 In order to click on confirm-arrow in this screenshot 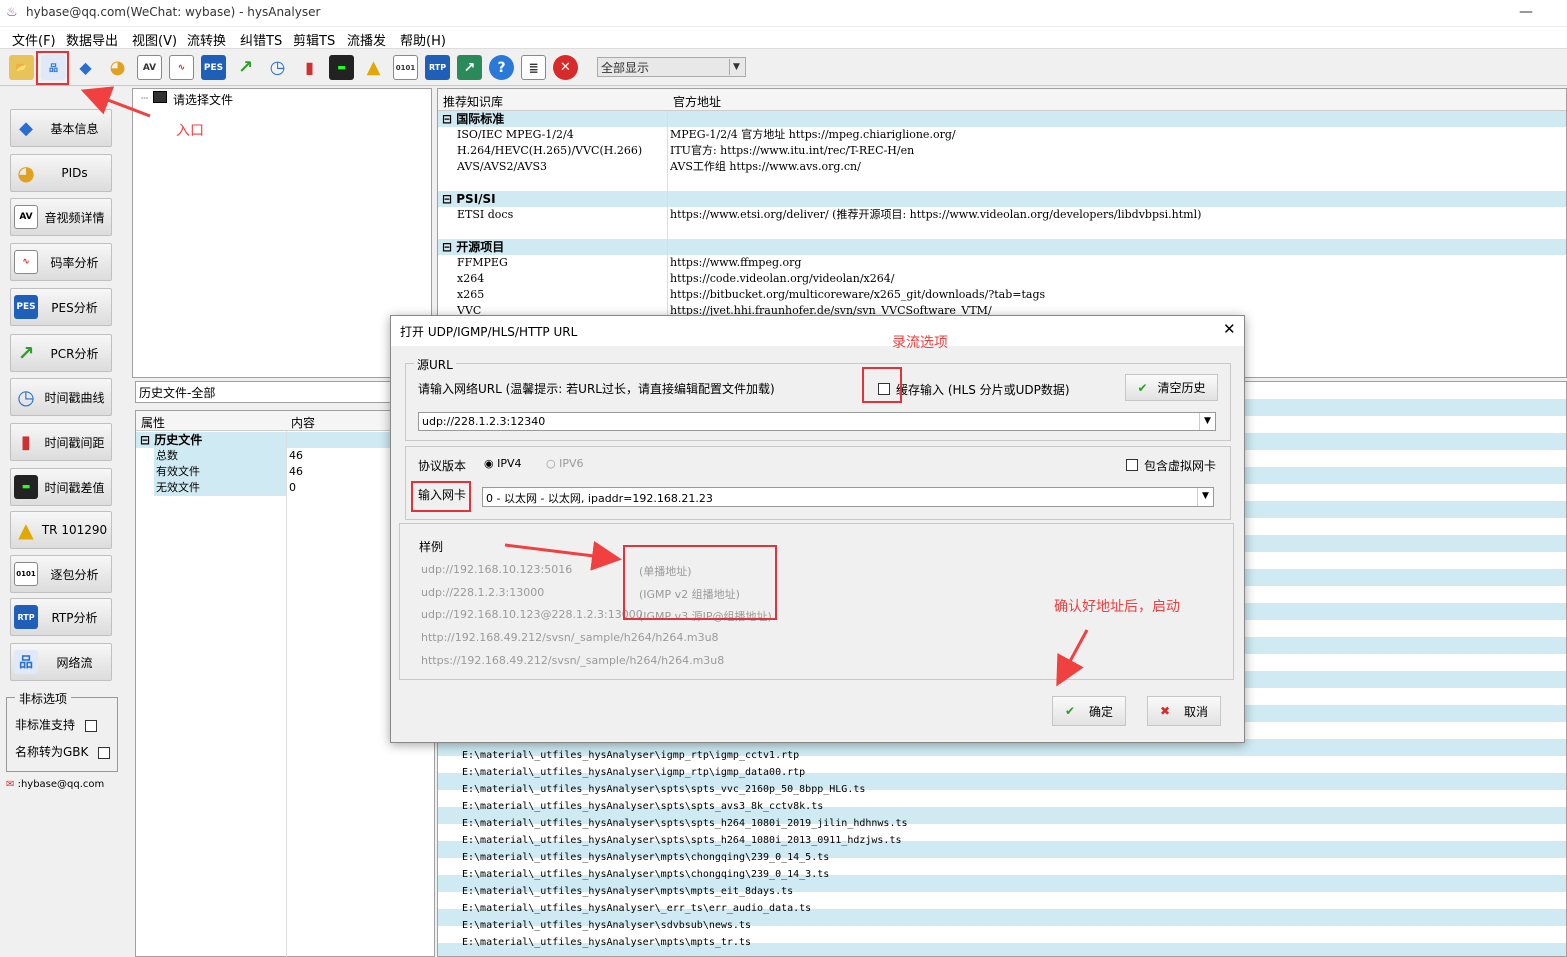, I will do `click(1072, 658)`.